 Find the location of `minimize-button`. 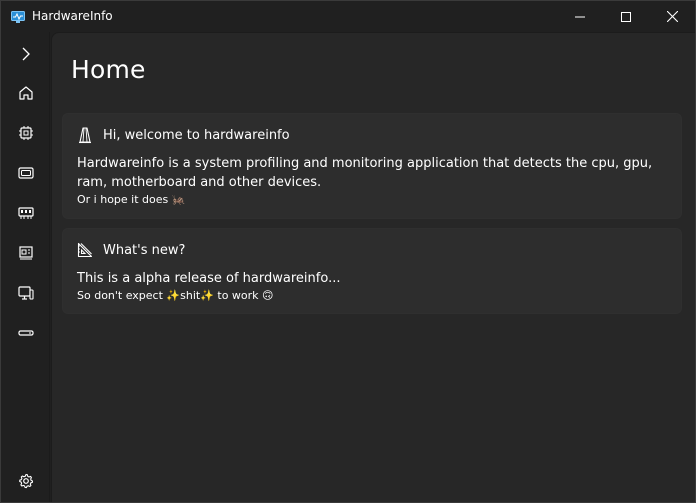

minimize-button is located at coordinates (580, 16).